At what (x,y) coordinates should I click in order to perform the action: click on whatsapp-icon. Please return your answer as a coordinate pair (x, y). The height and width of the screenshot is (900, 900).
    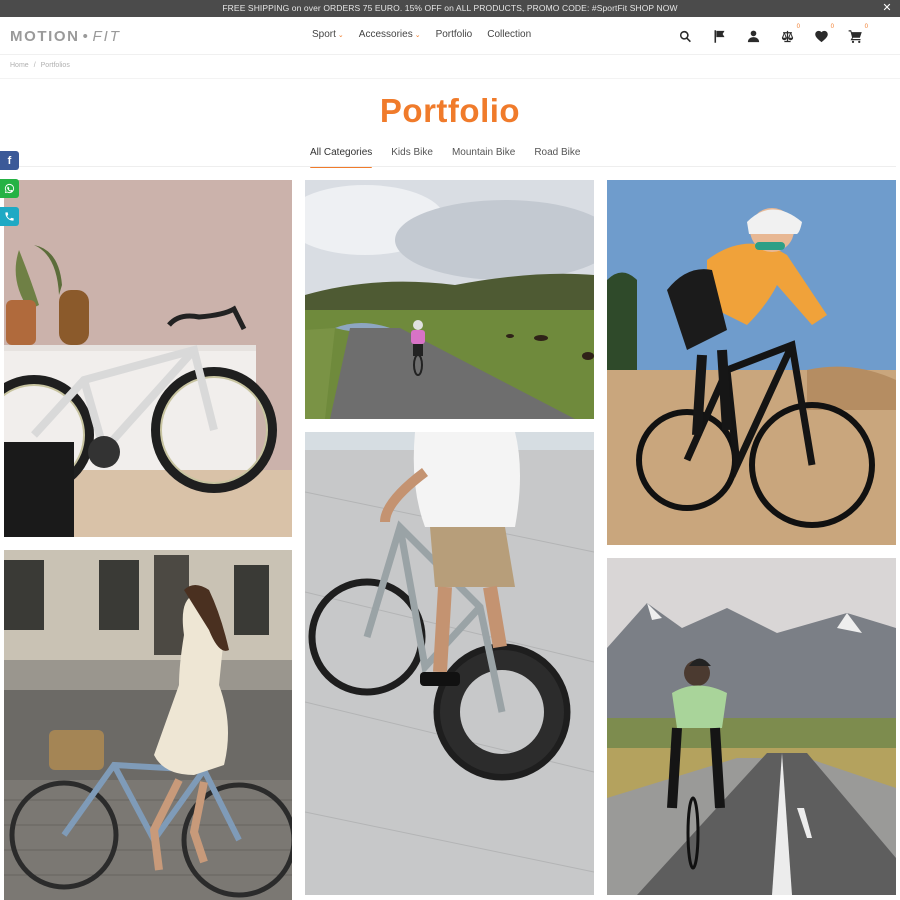
    Looking at the image, I should click on (9, 188).